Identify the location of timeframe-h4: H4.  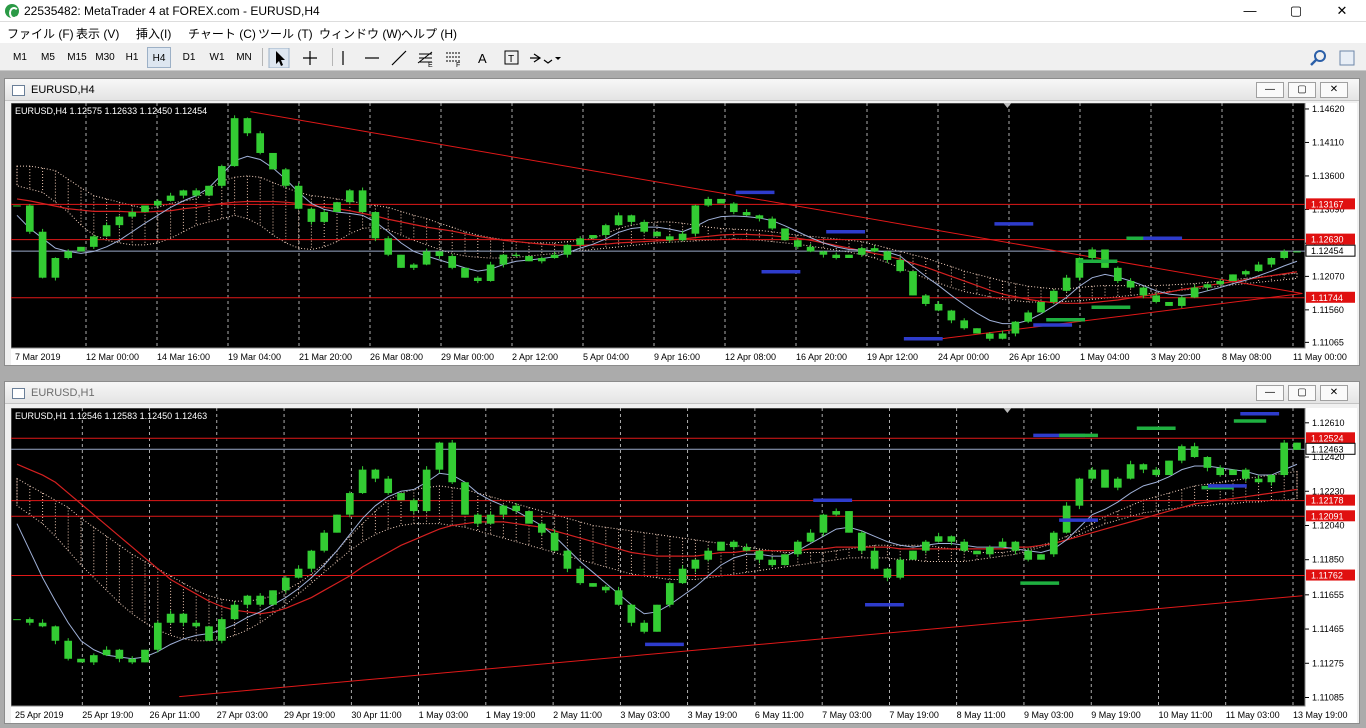
(159, 57).